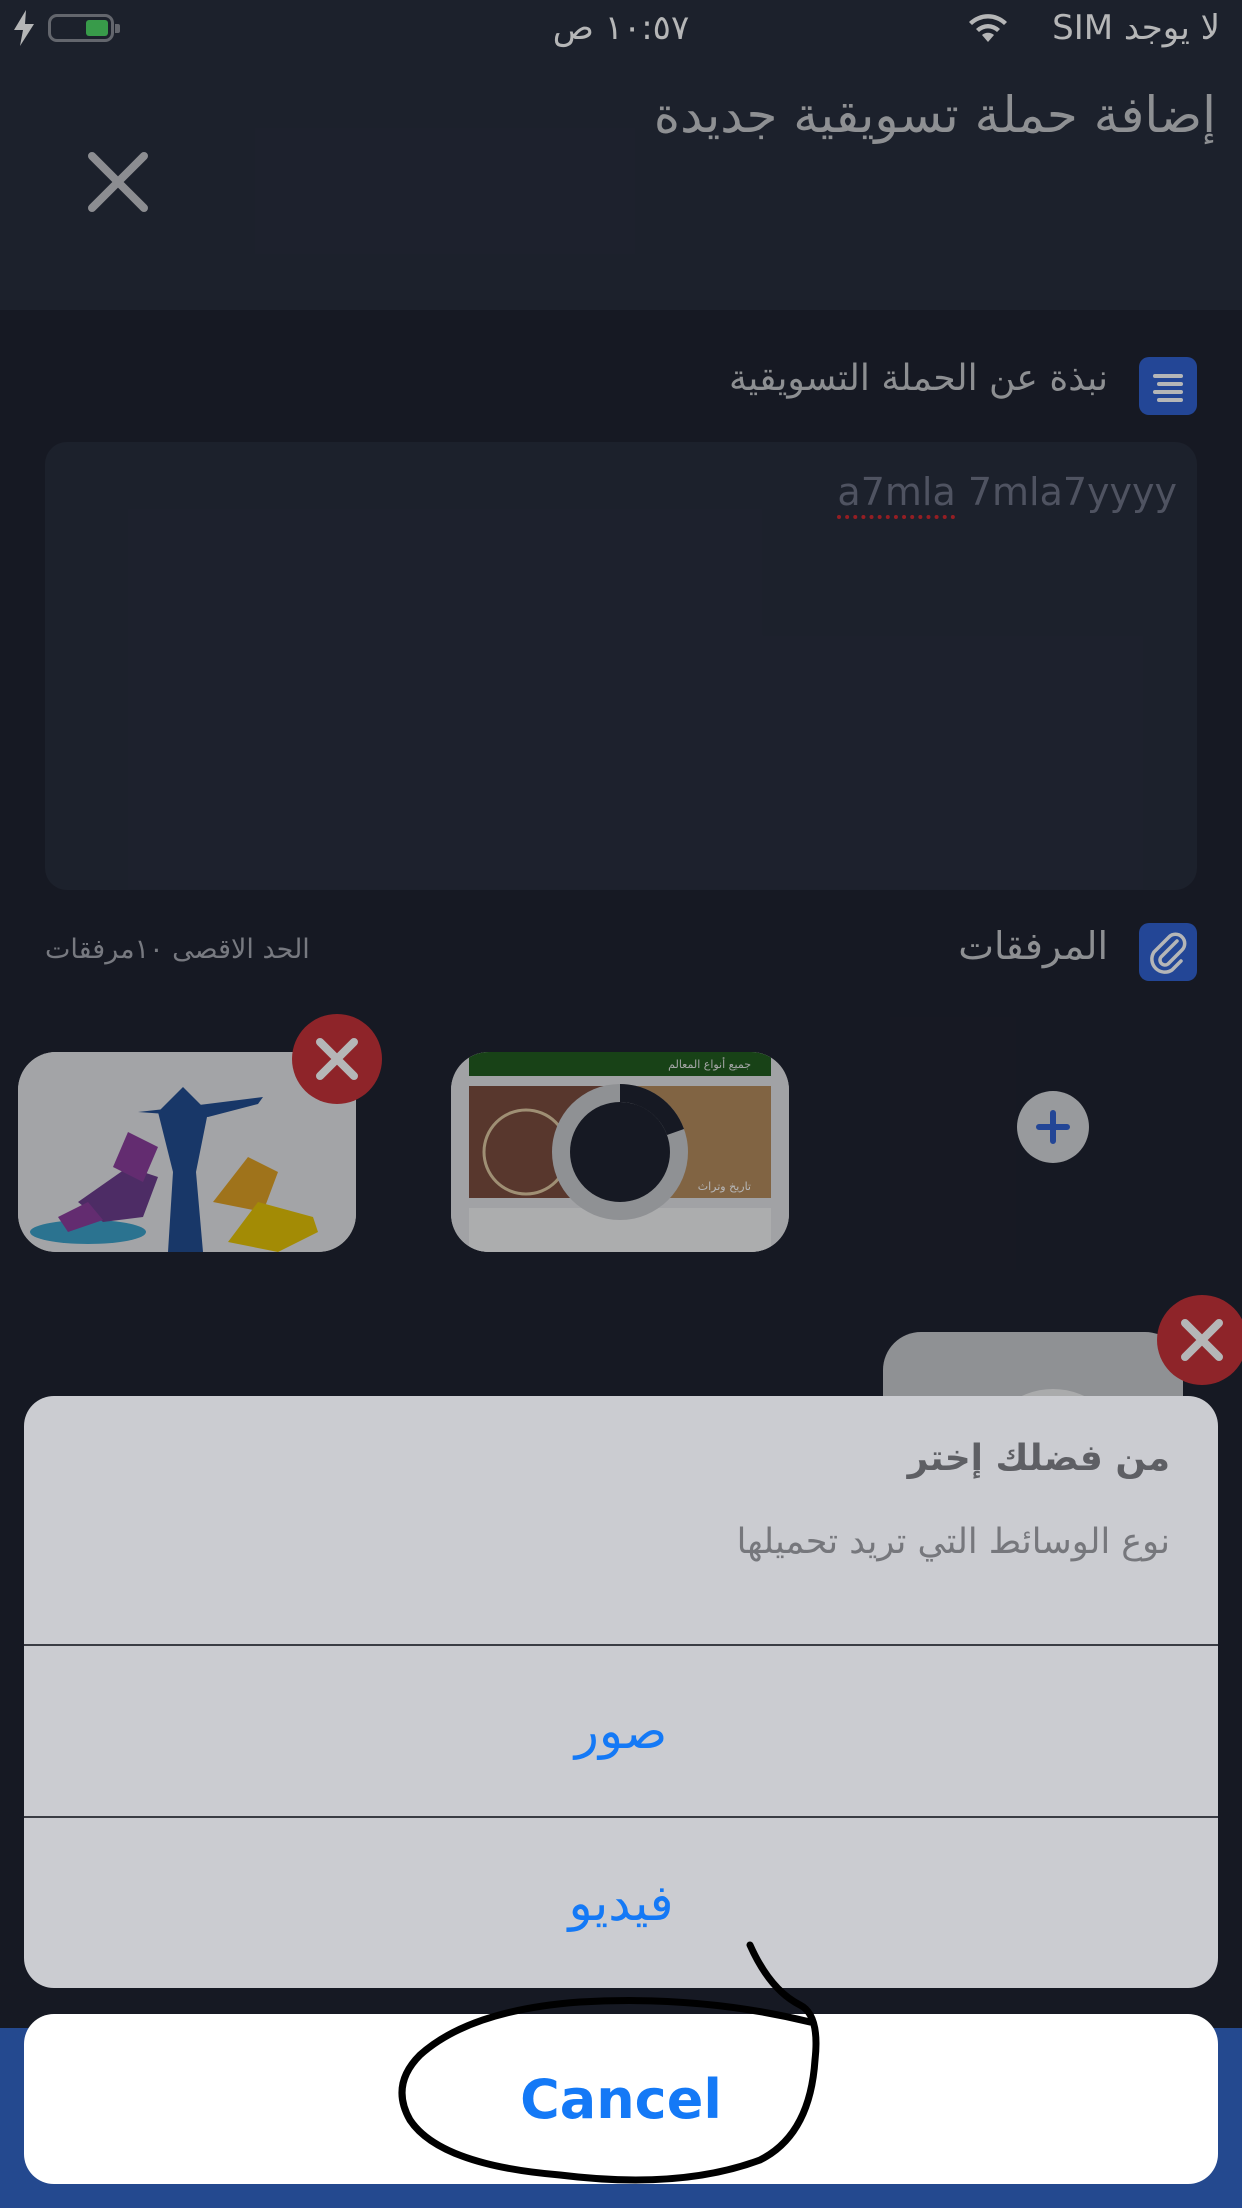 The height and width of the screenshot is (2208, 1242). What do you see at coordinates (621, 1731) in the screenshot?
I see `photos-option-button: صور` at bounding box center [621, 1731].